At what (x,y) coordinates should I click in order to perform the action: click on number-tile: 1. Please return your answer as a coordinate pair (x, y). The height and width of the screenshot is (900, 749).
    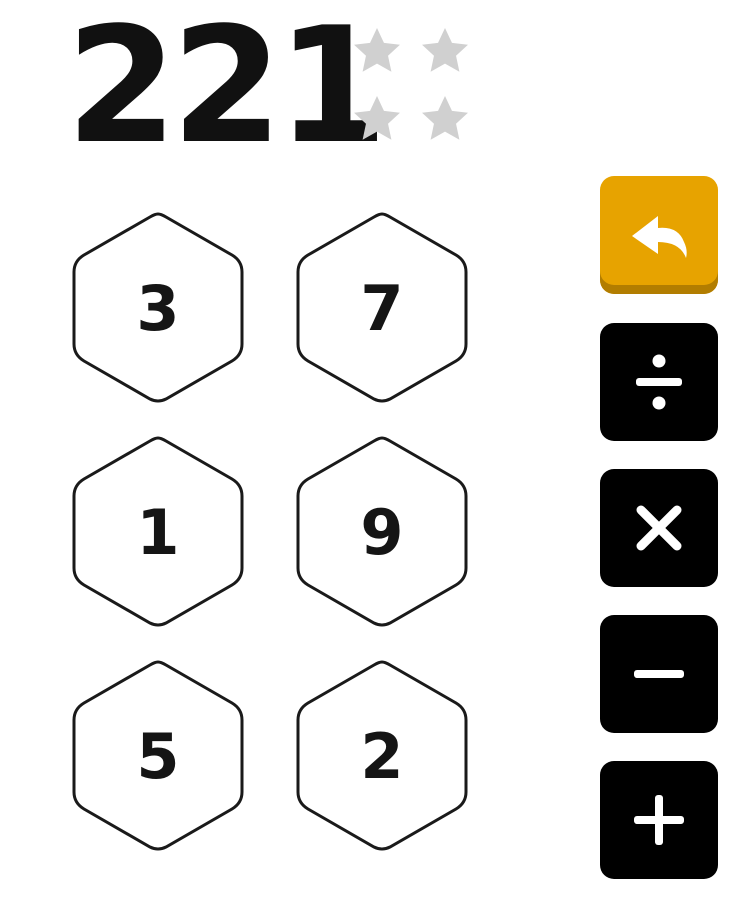
    Looking at the image, I should click on (158, 532).